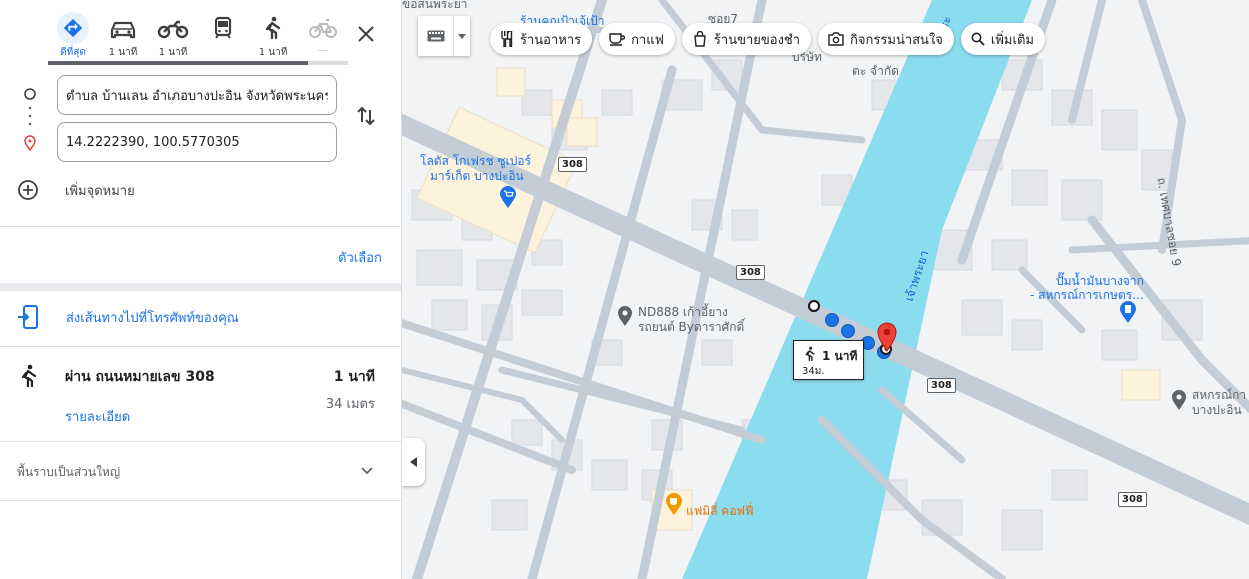  Describe the element at coordinates (30, 120) in the screenshot. I see `waypoint-connector-icon` at that location.